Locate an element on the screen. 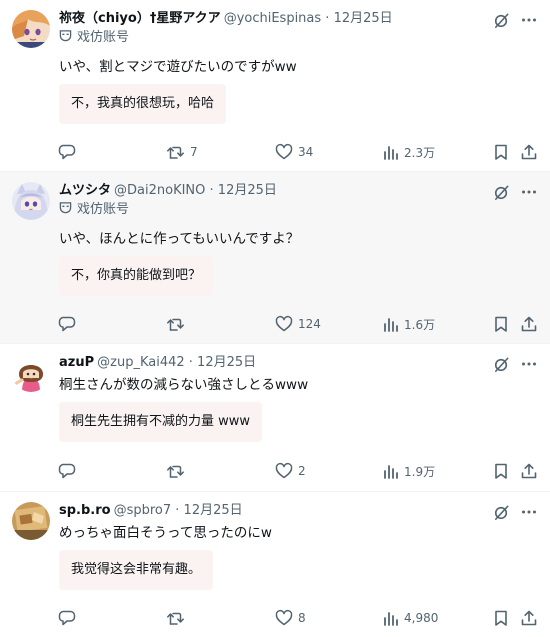 The image size is (550, 637). views-button: 2.3万 is located at coordinates (409, 152).